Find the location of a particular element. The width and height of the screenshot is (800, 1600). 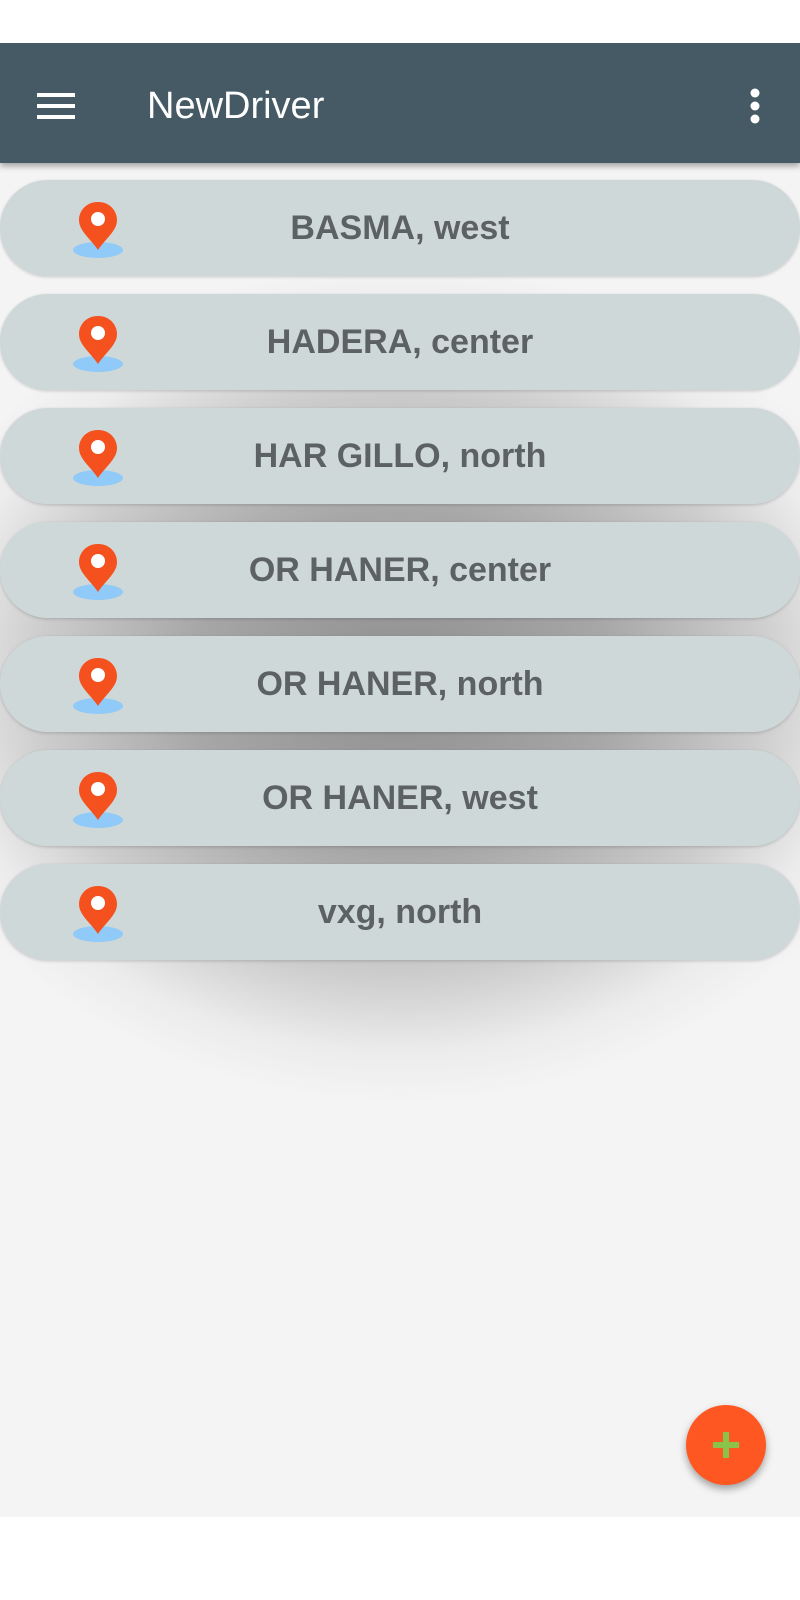

navigation-bar-area is located at coordinates (400, 1558).